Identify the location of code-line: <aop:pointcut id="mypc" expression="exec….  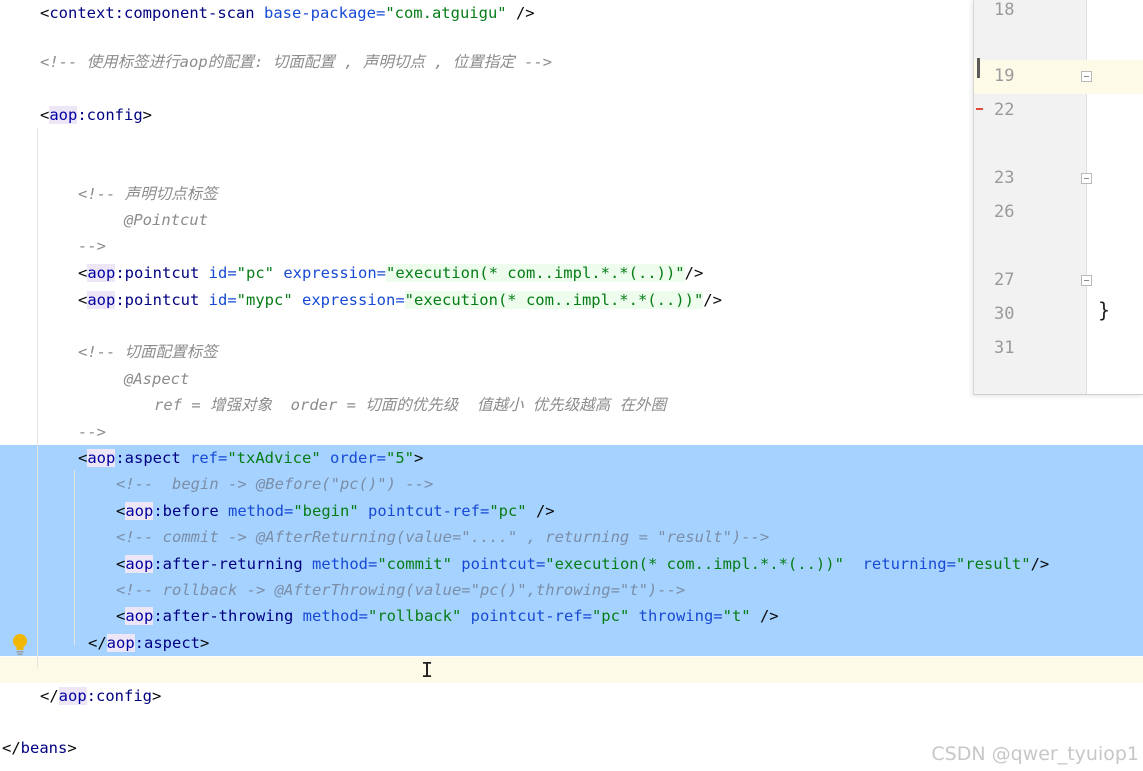
(571, 300).